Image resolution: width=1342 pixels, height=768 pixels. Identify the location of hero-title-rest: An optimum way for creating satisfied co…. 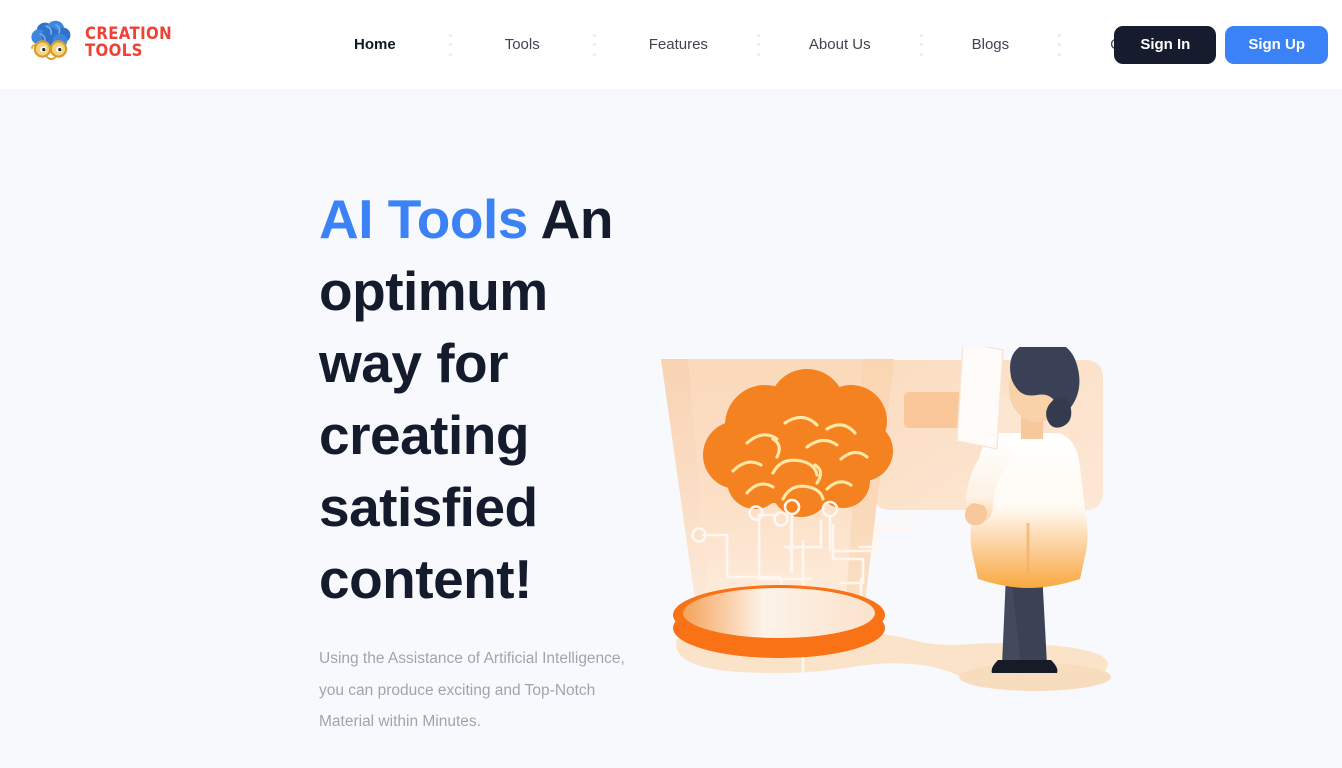
(466, 399).